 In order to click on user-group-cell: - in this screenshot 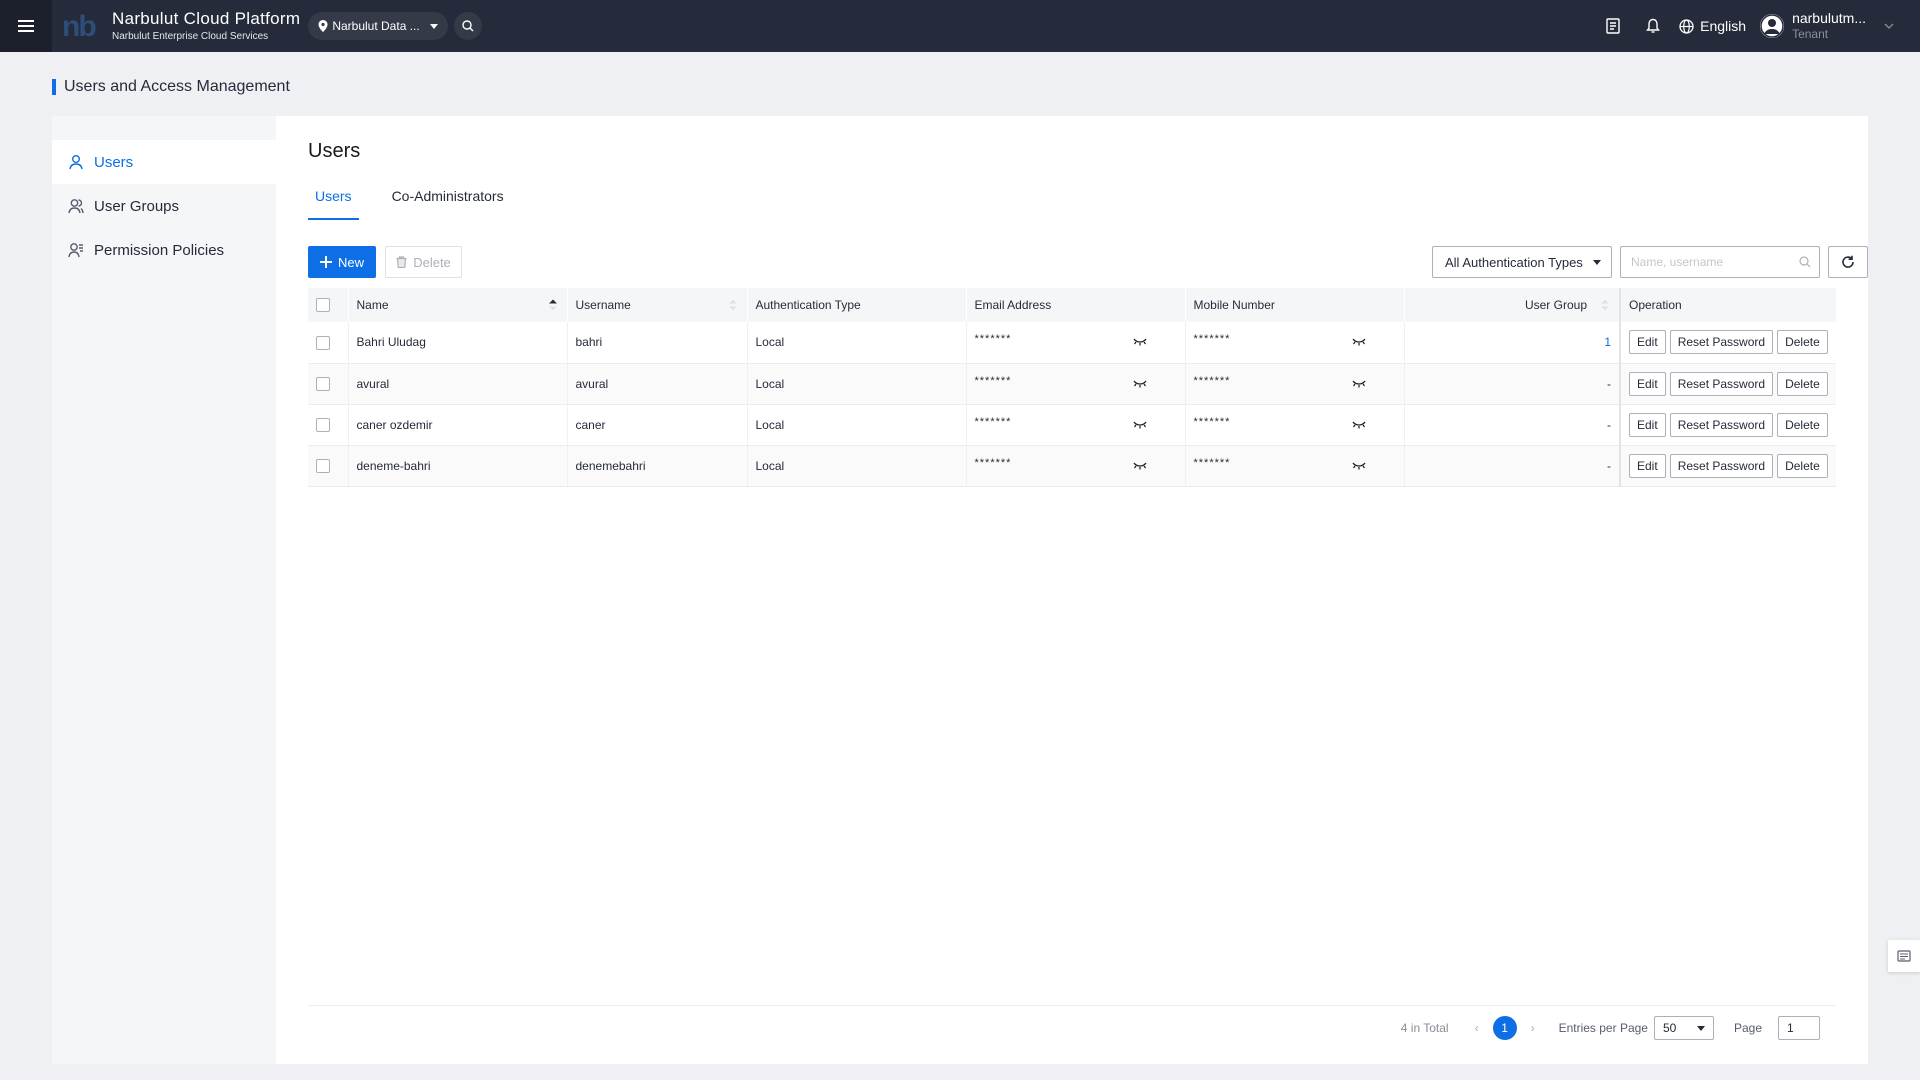, I will do `click(1511, 425)`.